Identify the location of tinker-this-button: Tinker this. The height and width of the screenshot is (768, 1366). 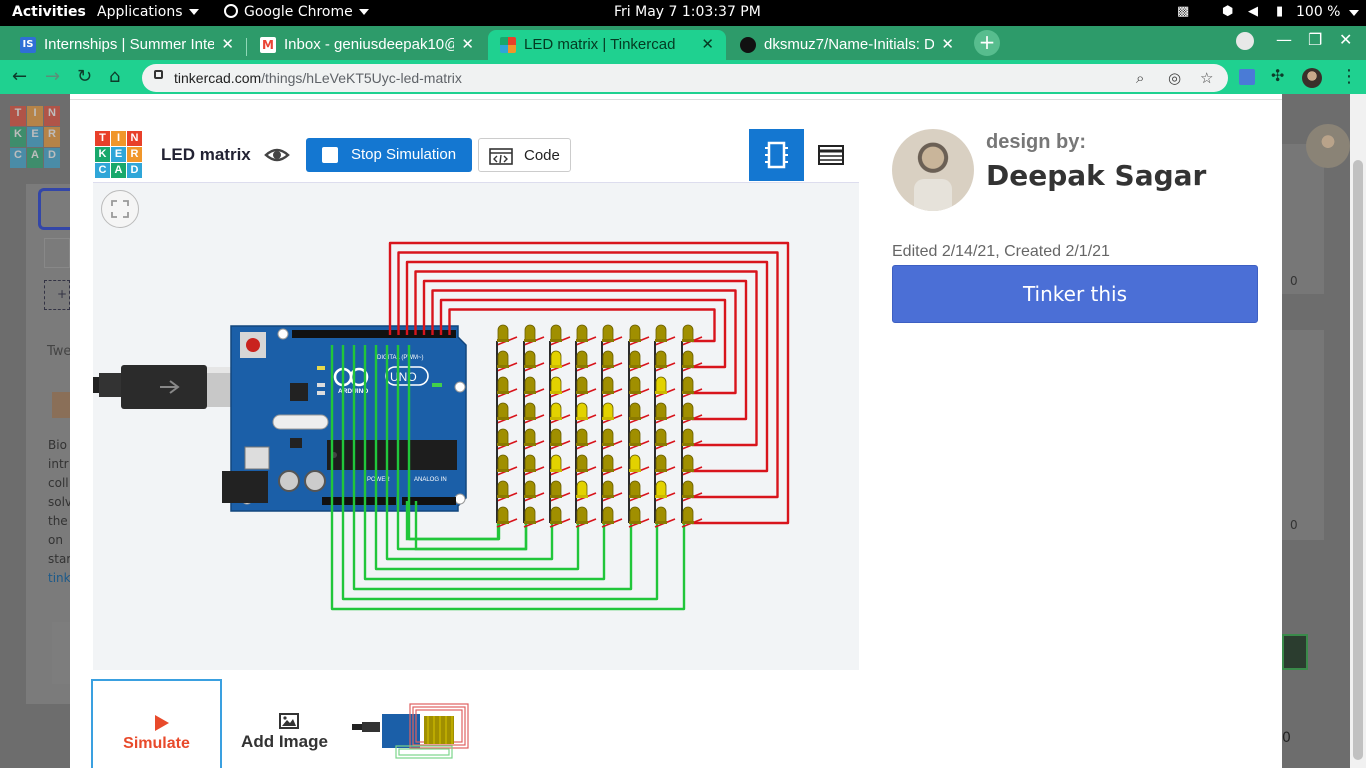
(1075, 294).